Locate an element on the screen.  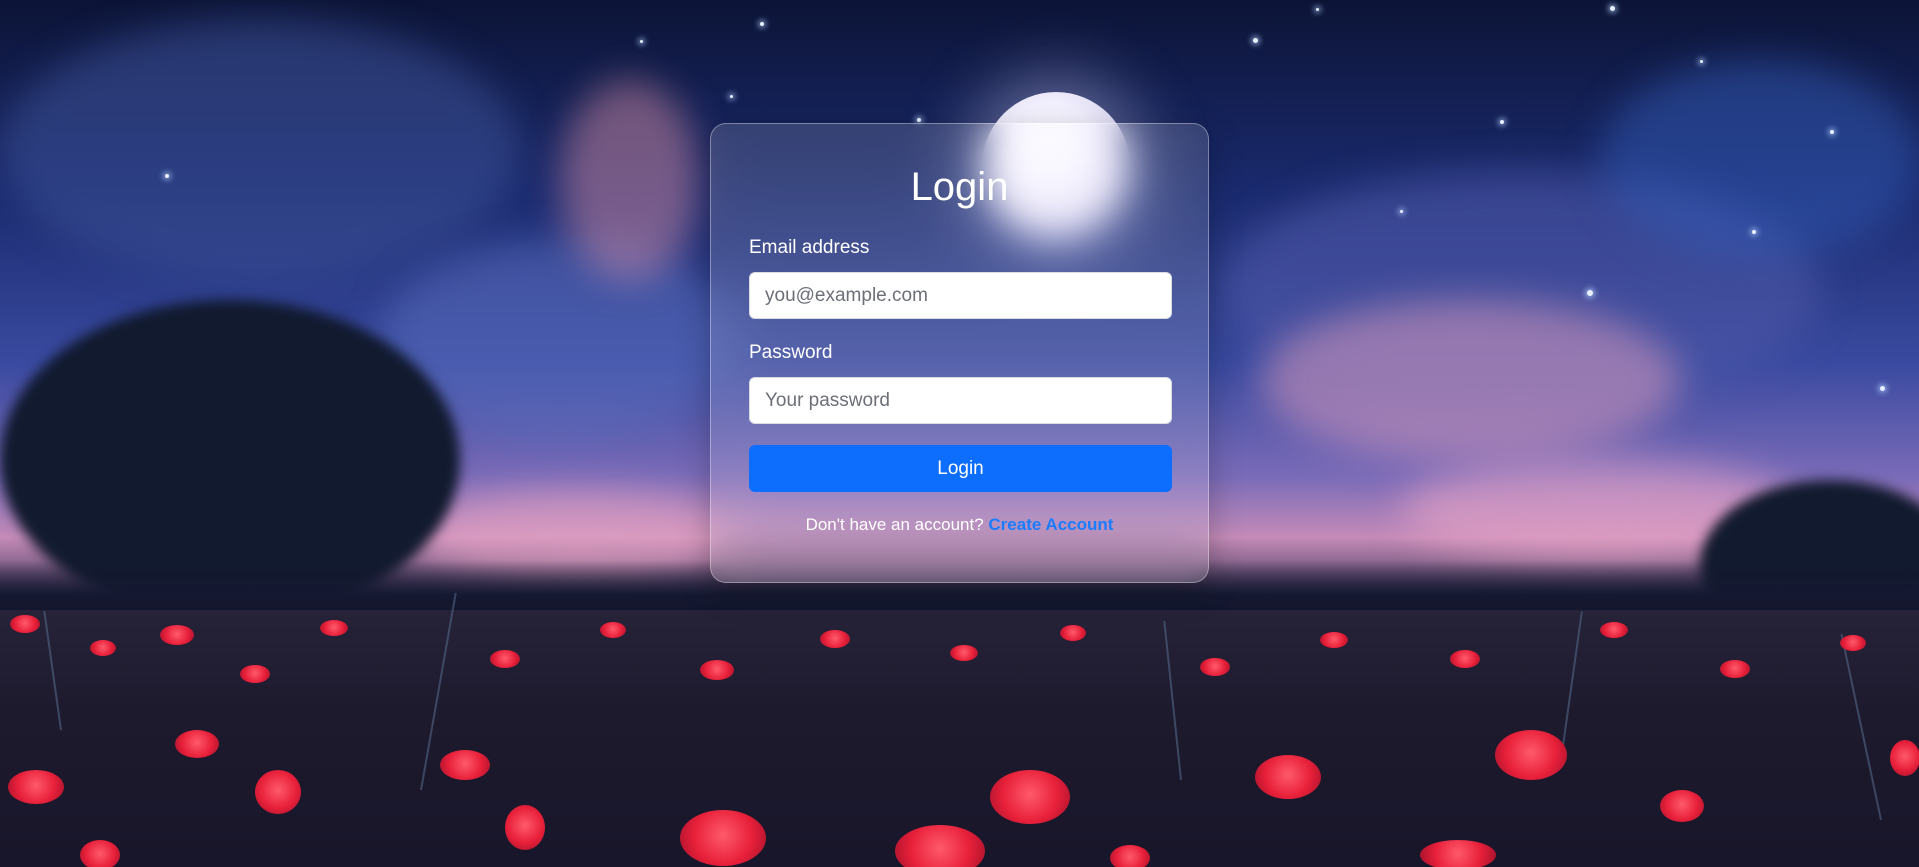
signup-prompt-row: Don't have an account? Create Account is located at coordinates (959, 525).